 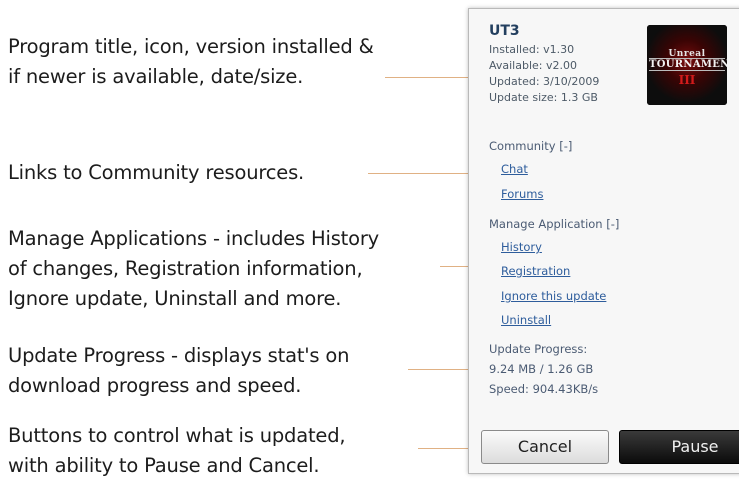 What do you see at coordinates (522, 194) in the screenshot?
I see `forums-link: Forums` at bounding box center [522, 194].